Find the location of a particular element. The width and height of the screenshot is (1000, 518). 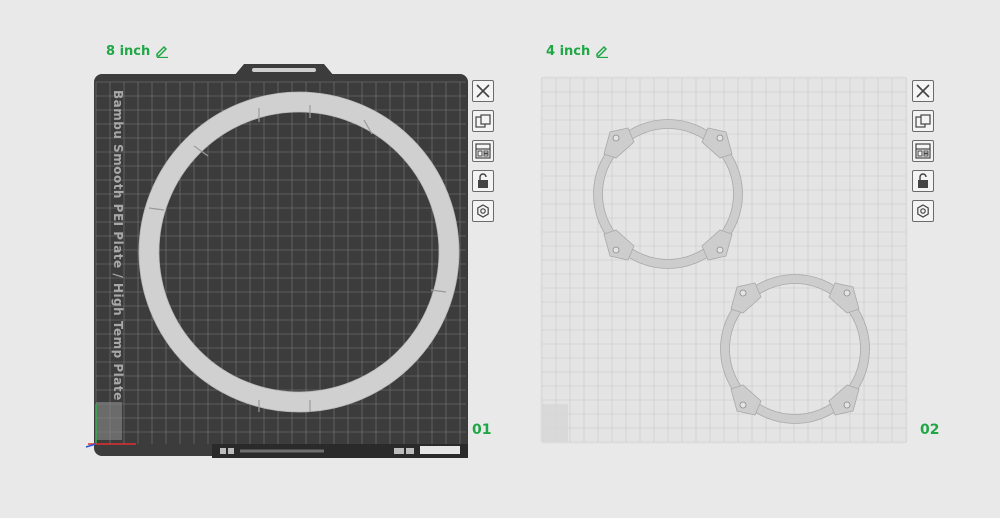

plate-name-label: 4 inch is located at coordinates (568, 51).